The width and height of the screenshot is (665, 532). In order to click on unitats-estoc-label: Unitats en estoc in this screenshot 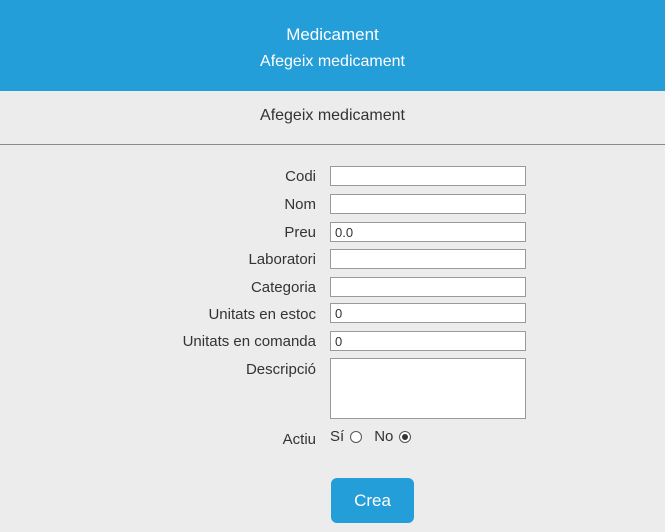, I will do `click(262, 314)`.